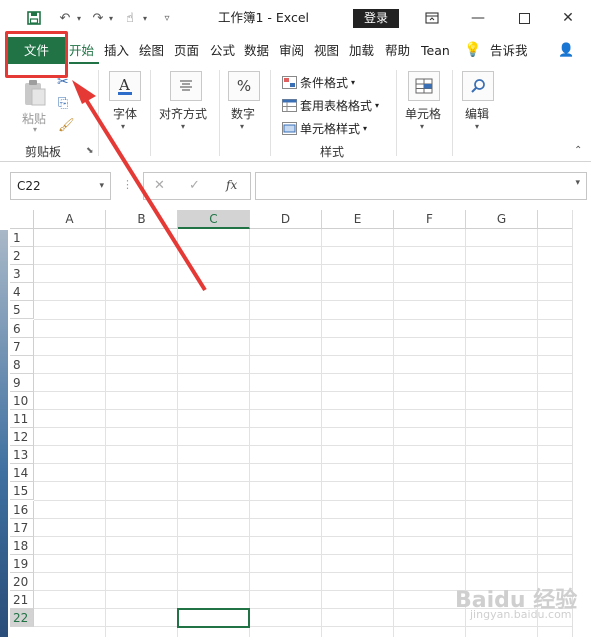  Describe the element at coordinates (432, 18) in the screenshot. I see `ribbon-display-icon` at that location.